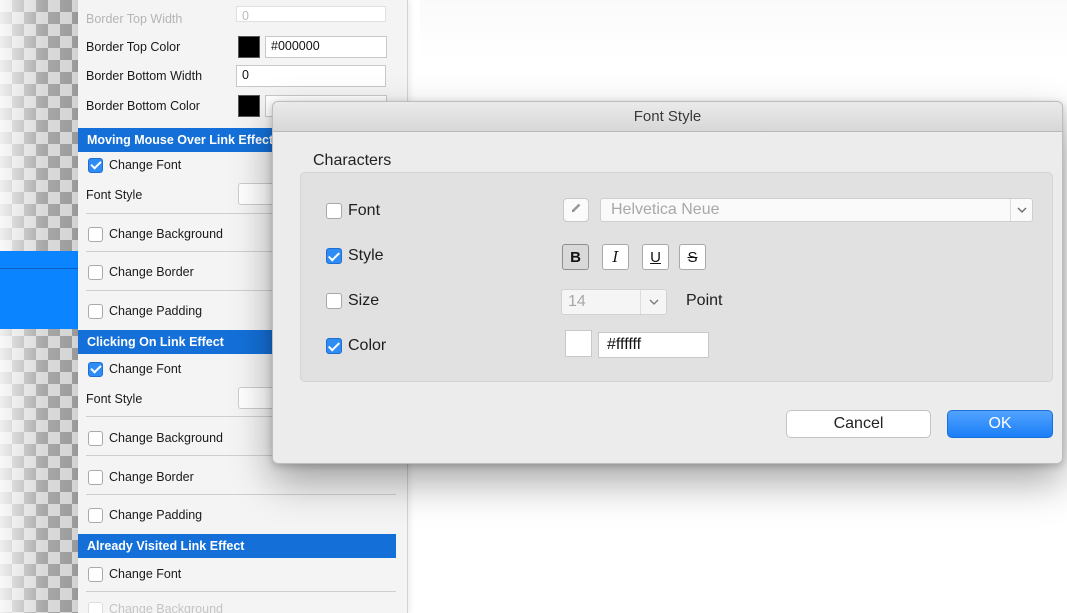  I want to click on border-bottom-width-row: Border Bottom Width, so click(144, 76).